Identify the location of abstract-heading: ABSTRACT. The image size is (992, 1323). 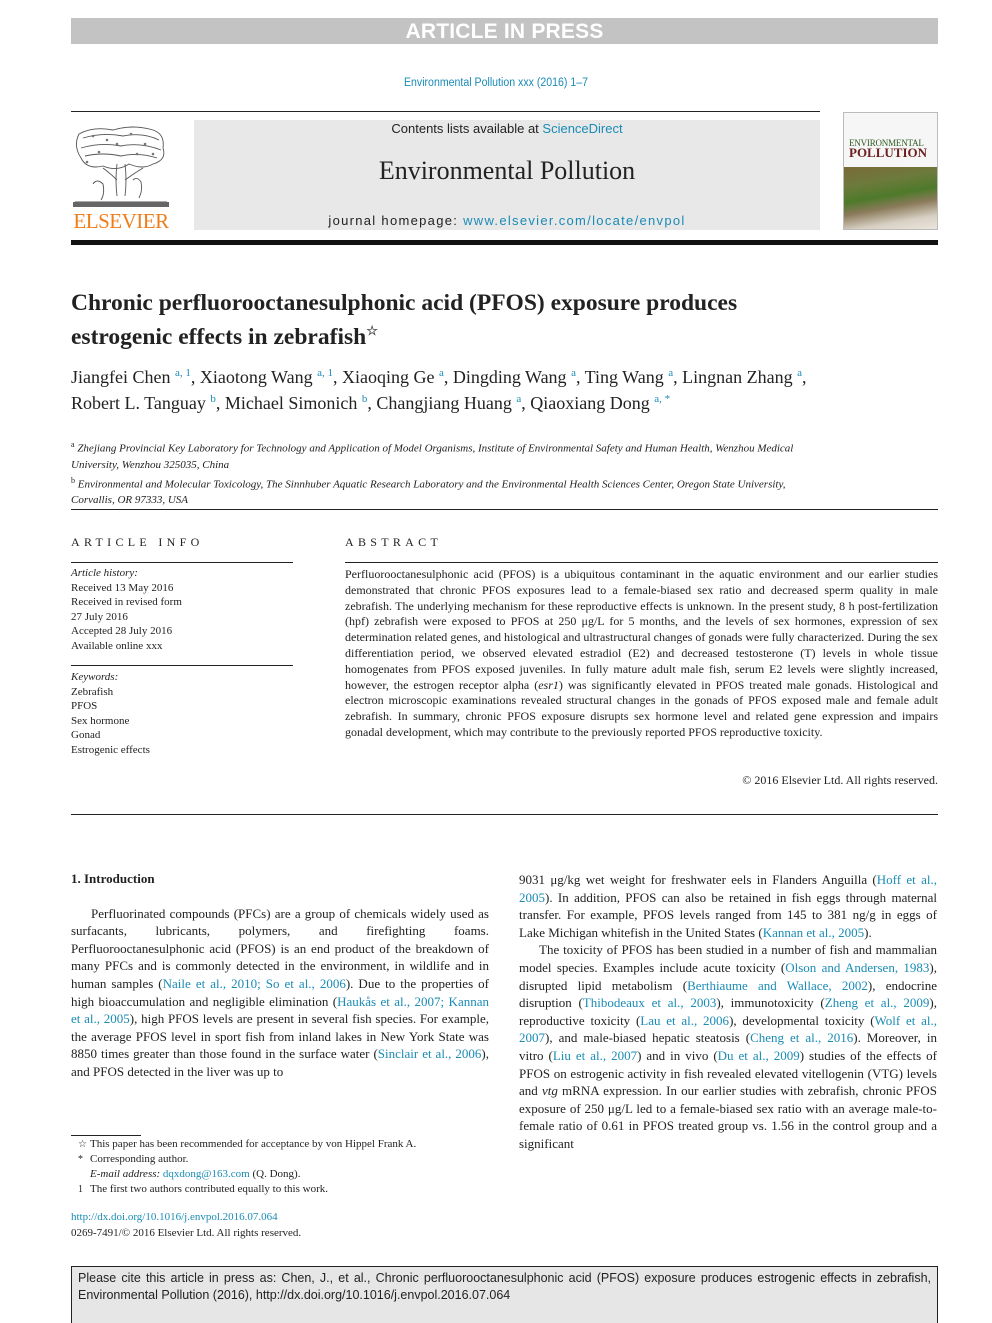
(394, 542).